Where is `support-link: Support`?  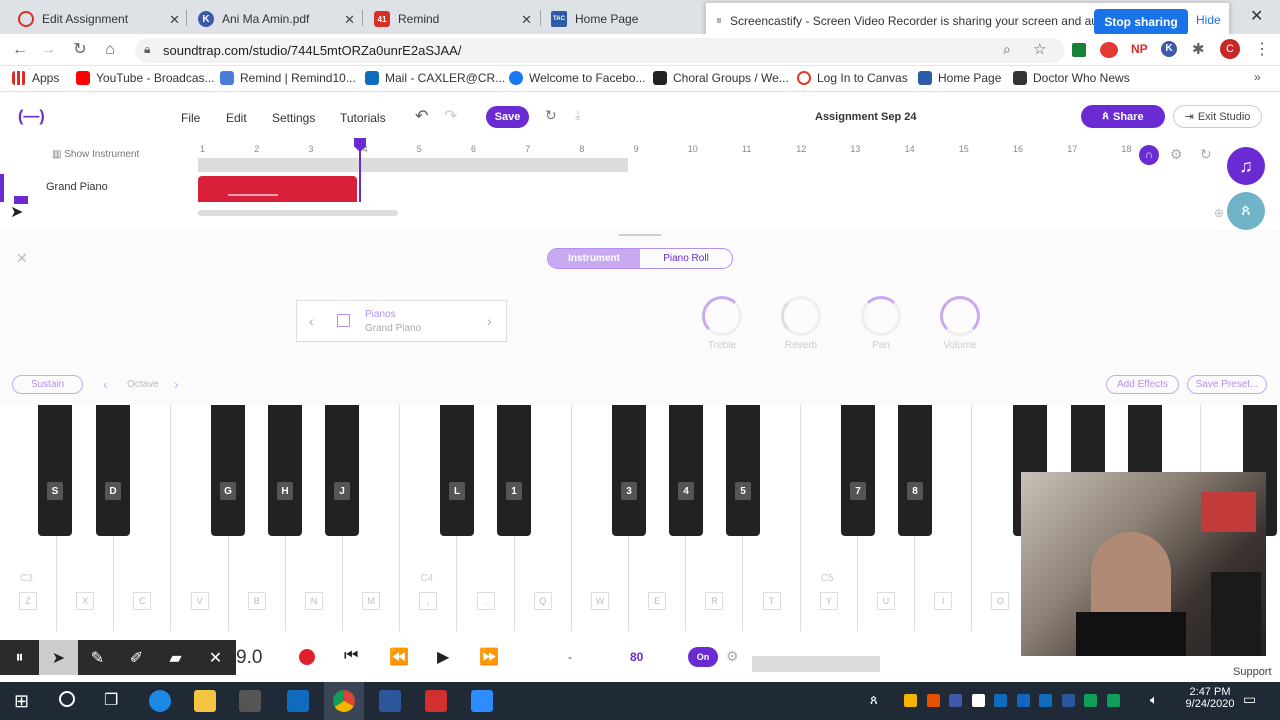 support-link: Support is located at coordinates (1252, 672).